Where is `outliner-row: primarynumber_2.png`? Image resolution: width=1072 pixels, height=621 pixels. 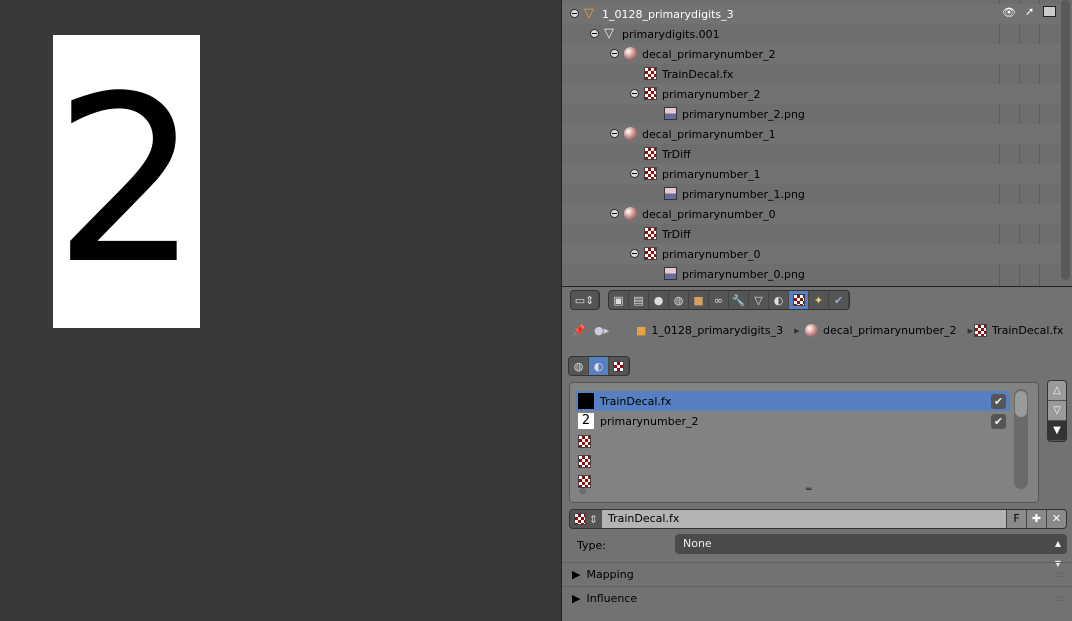 outliner-row: primarynumber_2.png is located at coordinates (811, 114).